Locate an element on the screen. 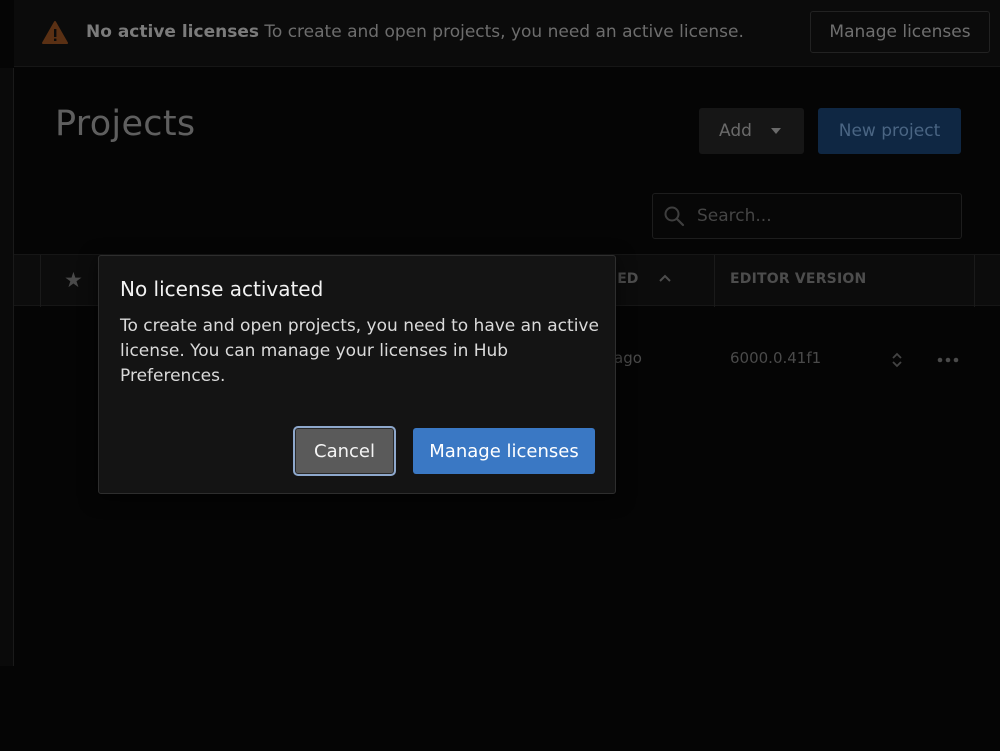 The image size is (1000, 751). dialog-title: No license activated is located at coordinates (222, 289).